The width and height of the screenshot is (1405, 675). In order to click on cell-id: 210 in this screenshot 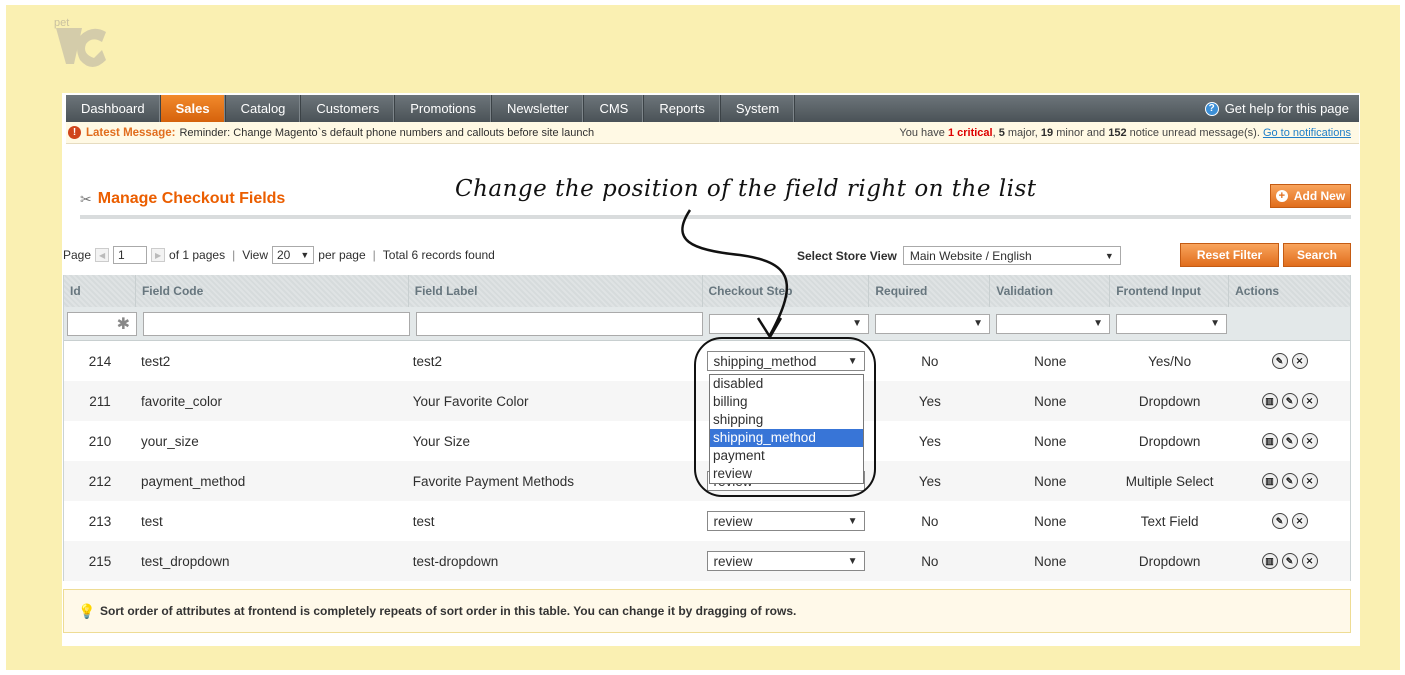, I will do `click(100, 441)`.